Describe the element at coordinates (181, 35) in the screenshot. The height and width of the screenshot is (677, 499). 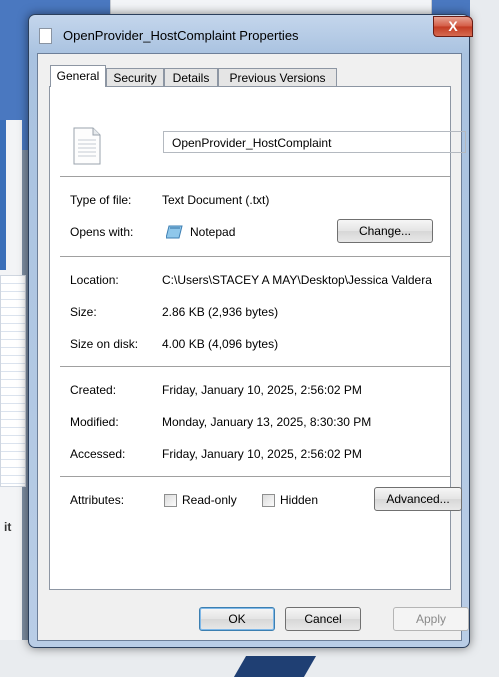
I see `window-title: OpenProvider_HostComplaint Properties` at that location.